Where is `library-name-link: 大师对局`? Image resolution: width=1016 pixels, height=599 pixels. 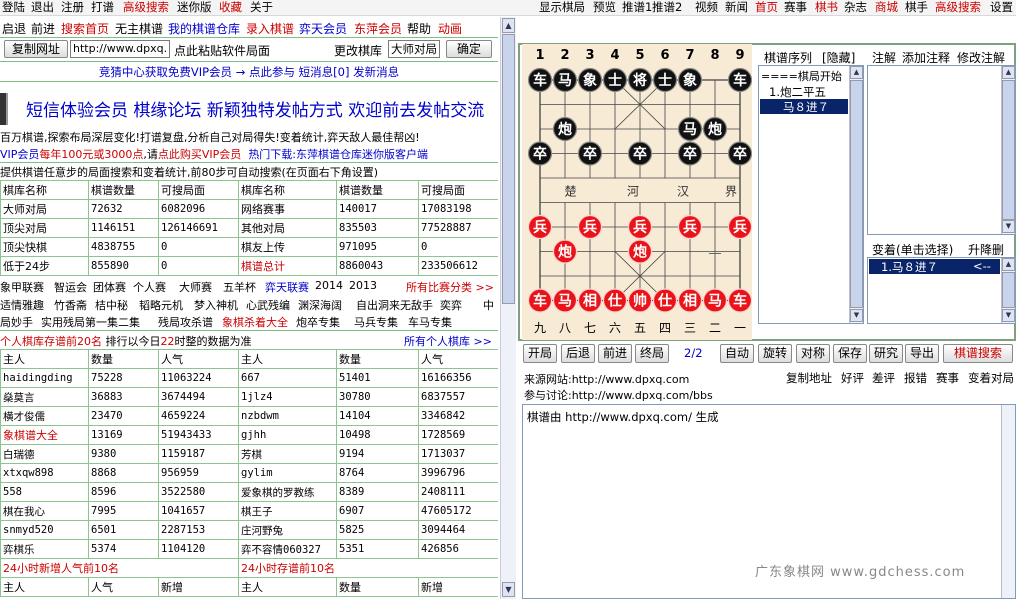
library-name-link: 大师对局 is located at coordinates (44, 209).